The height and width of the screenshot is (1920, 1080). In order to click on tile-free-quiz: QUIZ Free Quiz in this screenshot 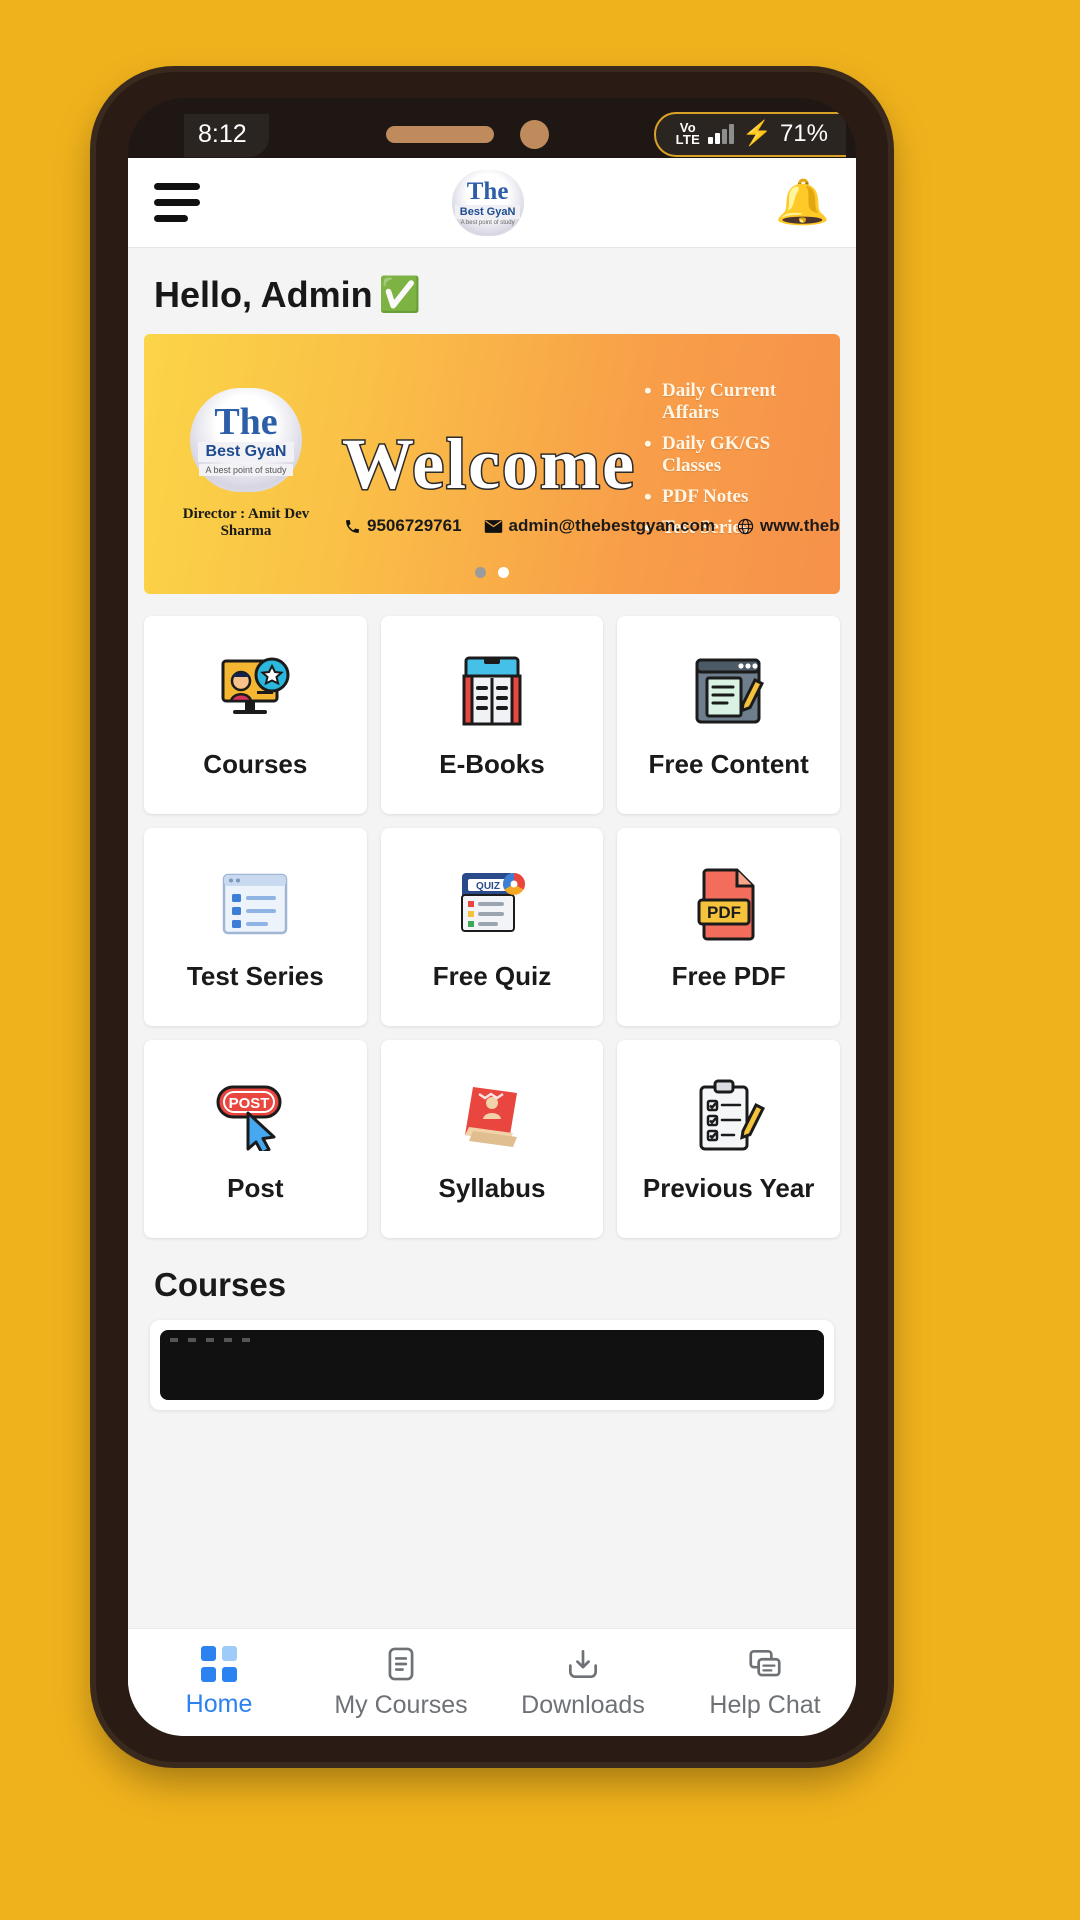, I will do `click(492, 927)`.